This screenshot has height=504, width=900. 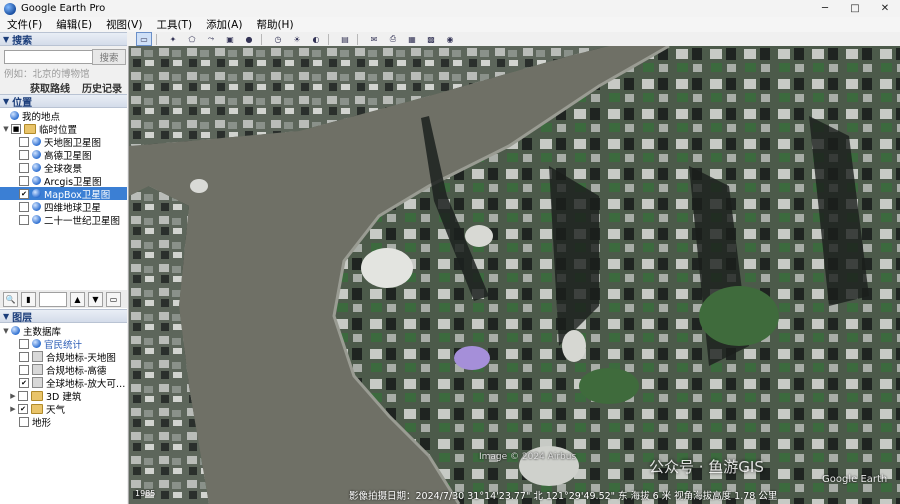 I want to click on tree-item-landmark-gaode: 合规地标-高德, so click(x=63, y=370).